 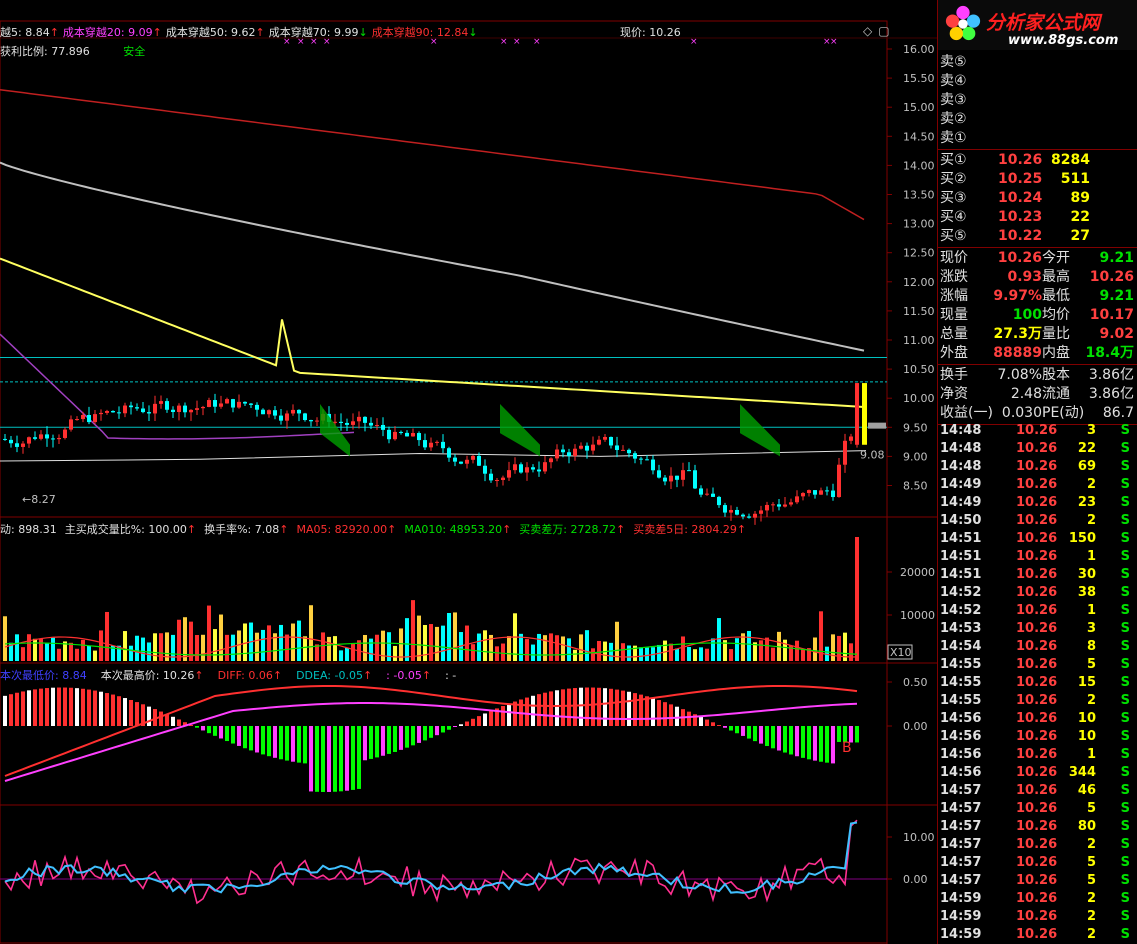 What do you see at coordinates (1037, 449) in the screenshot?
I see `tick-row: 14:48 10.26 22 S` at bounding box center [1037, 449].